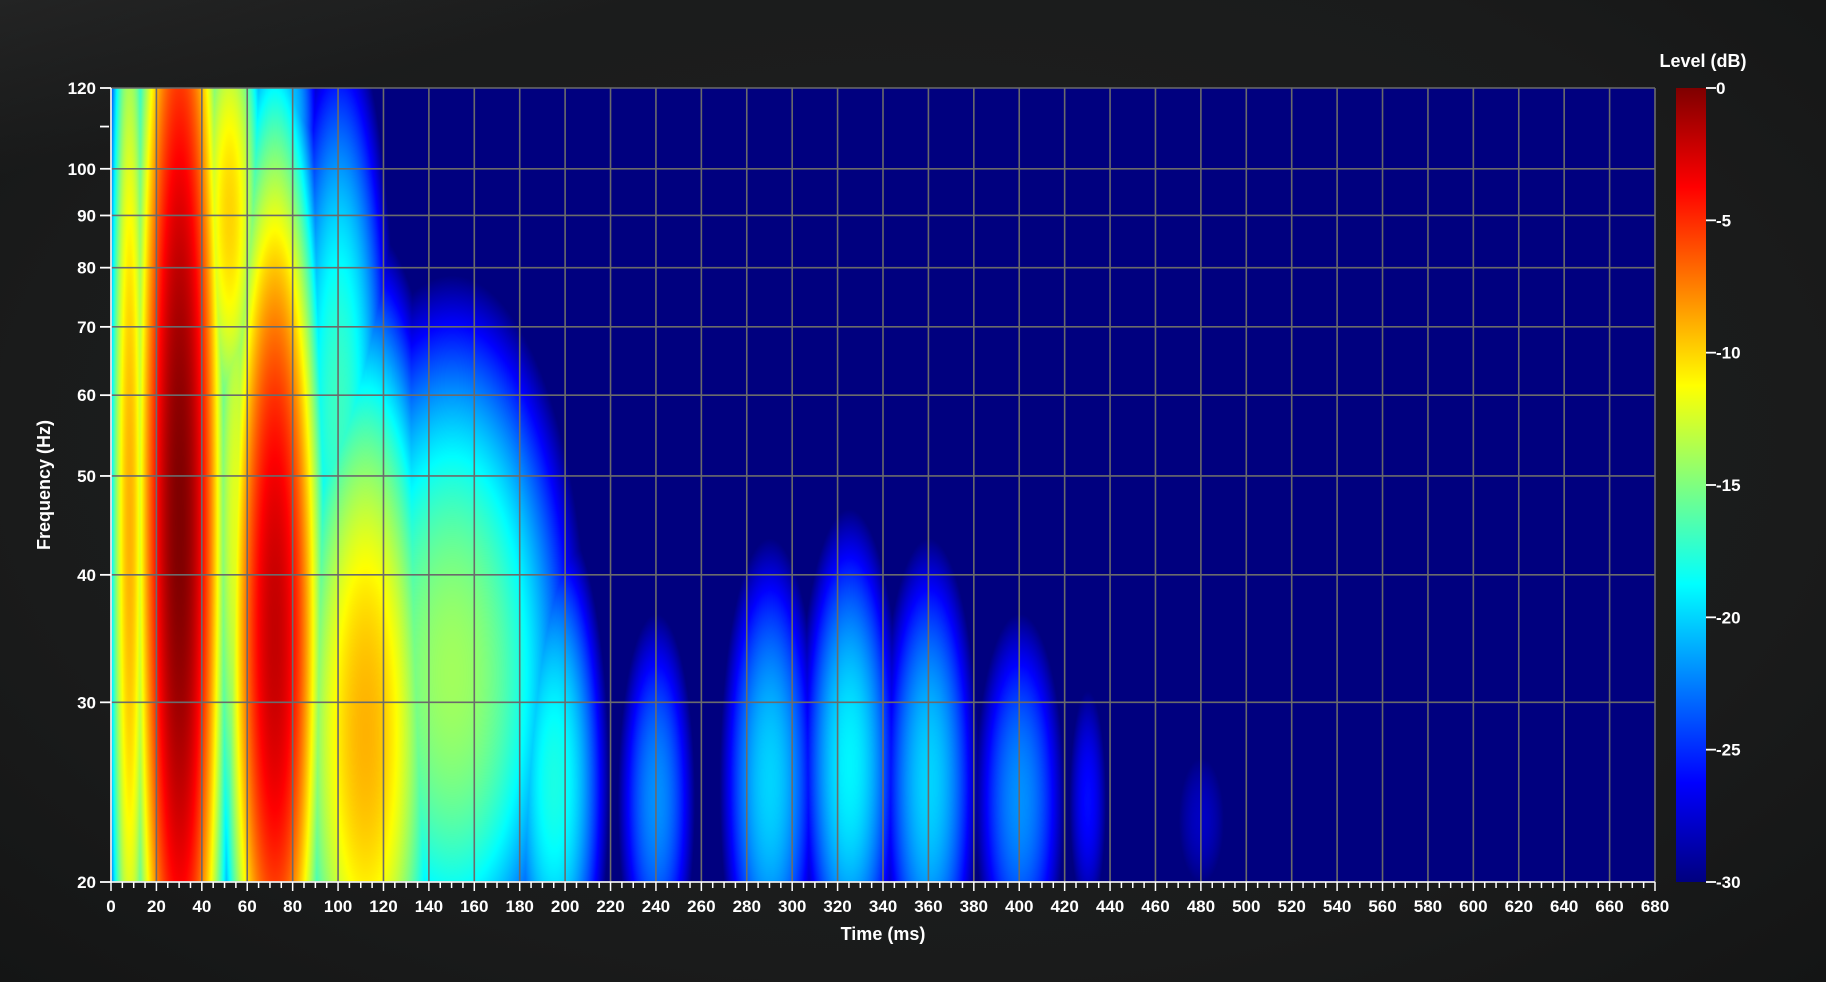 The height and width of the screenshot is (982, 1826). Describe the element at coordinates (701, 906) in the screenshot. I see `x-tick-label: 260` at that location.